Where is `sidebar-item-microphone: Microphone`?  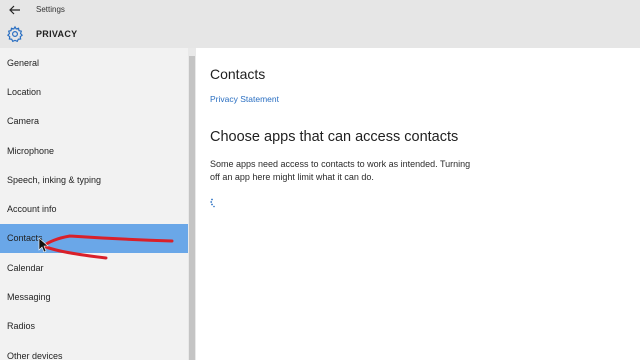
sidebar-item-microphone: Microphone is located at coordinates (94, 150).